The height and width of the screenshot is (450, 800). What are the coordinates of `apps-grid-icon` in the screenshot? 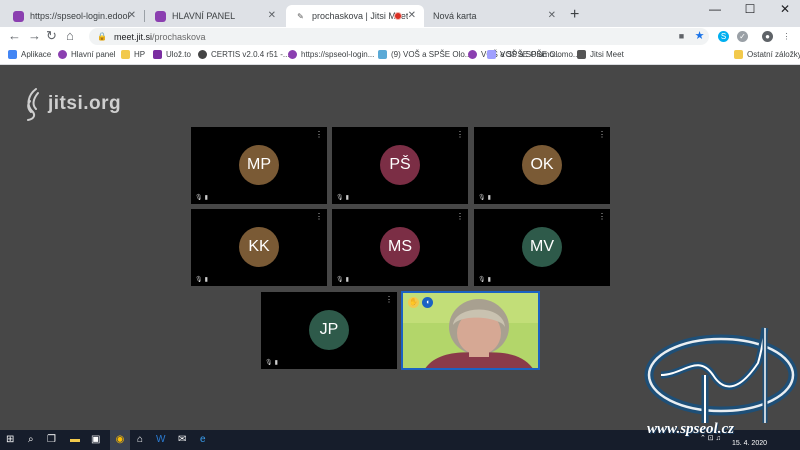 It's located at (12, 54).